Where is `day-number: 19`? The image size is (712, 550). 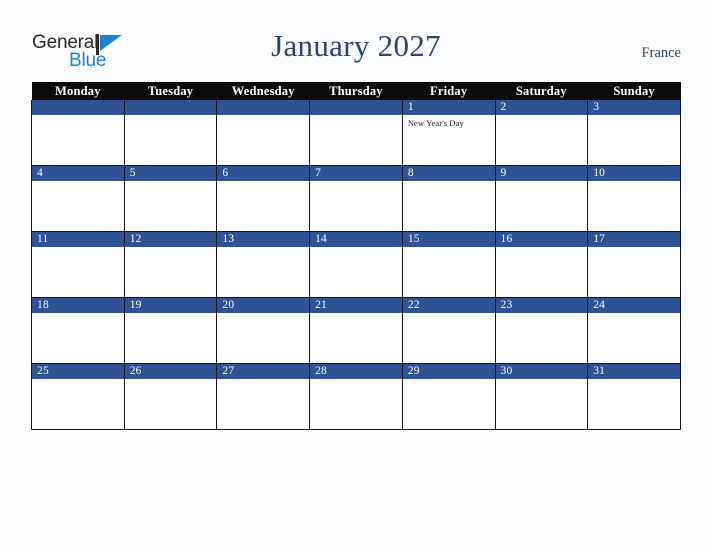
day-number: 19 is located at coordinates (170, 305).